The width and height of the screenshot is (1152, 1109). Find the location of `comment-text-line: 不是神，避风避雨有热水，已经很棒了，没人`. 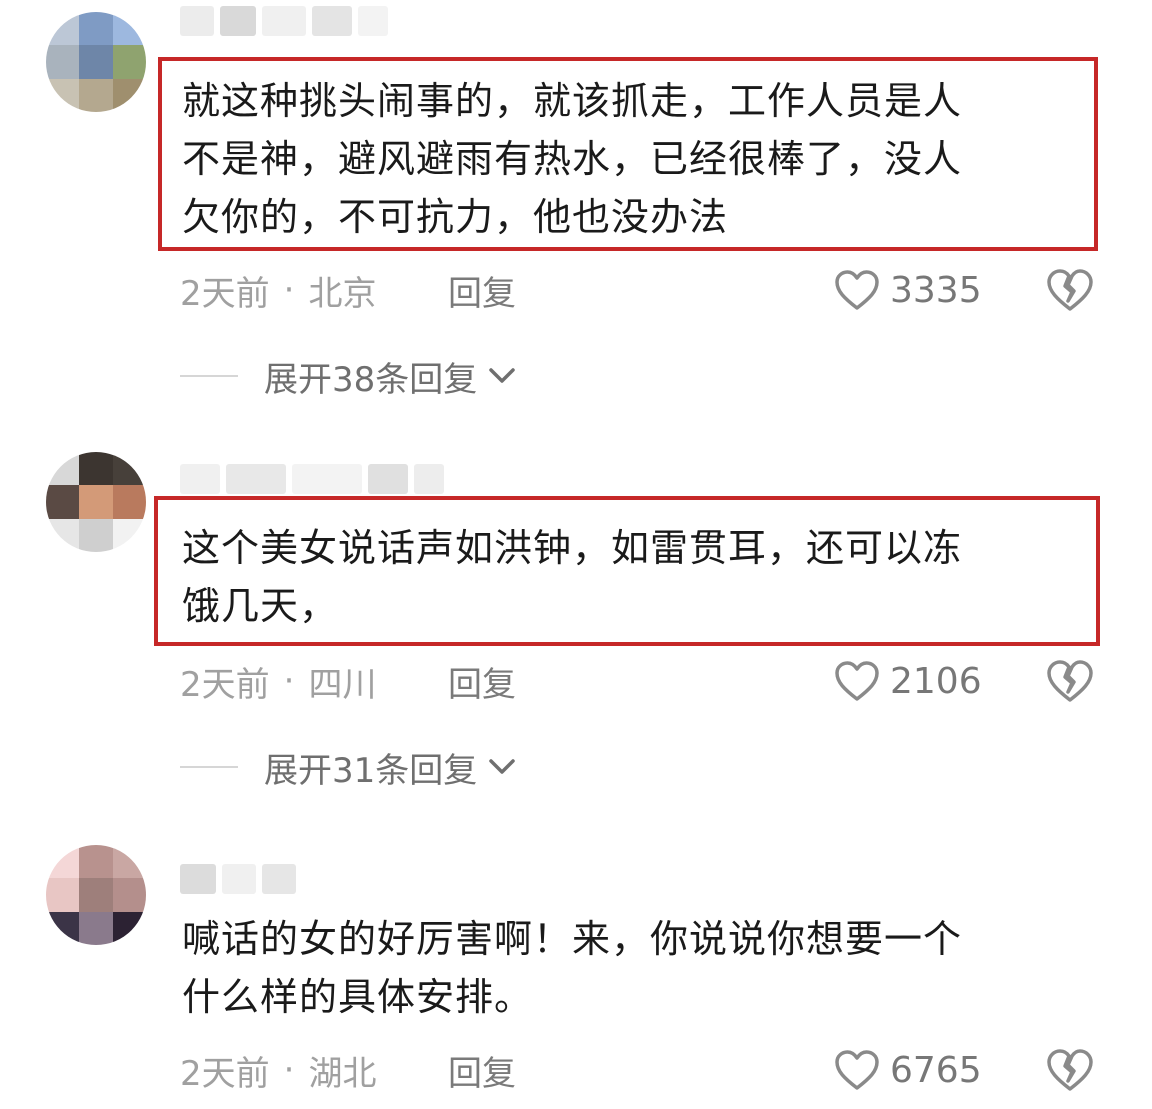

comment-text-line: 不是神，避风避雨有热水，已经很棒了，没人 is located at coordinates (572, 159).